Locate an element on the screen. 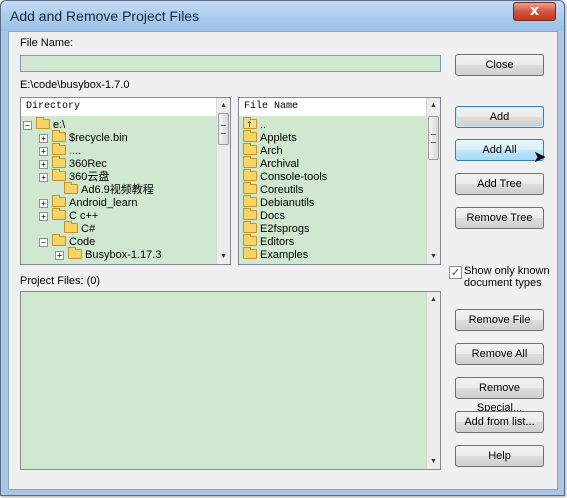 This screenshot has height=498, width=567. directory-item-label: C# is located at coordinates (88, 229).